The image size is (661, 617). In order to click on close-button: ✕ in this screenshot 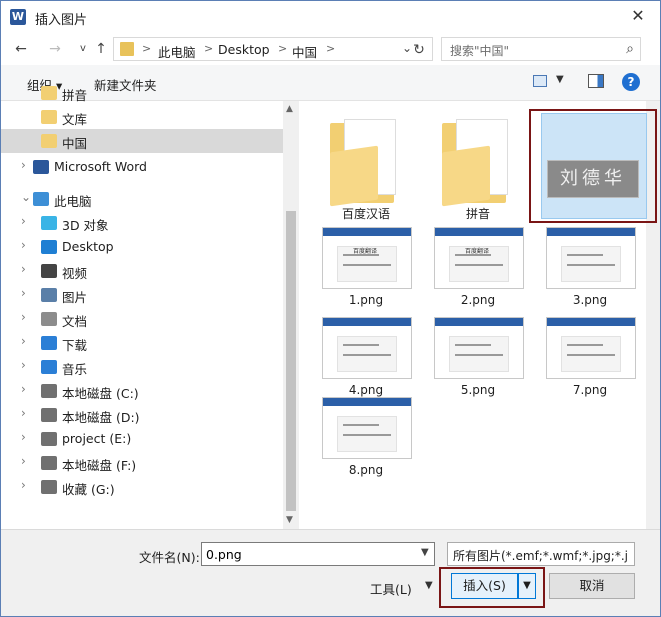, I will do `click(638, 16)`.